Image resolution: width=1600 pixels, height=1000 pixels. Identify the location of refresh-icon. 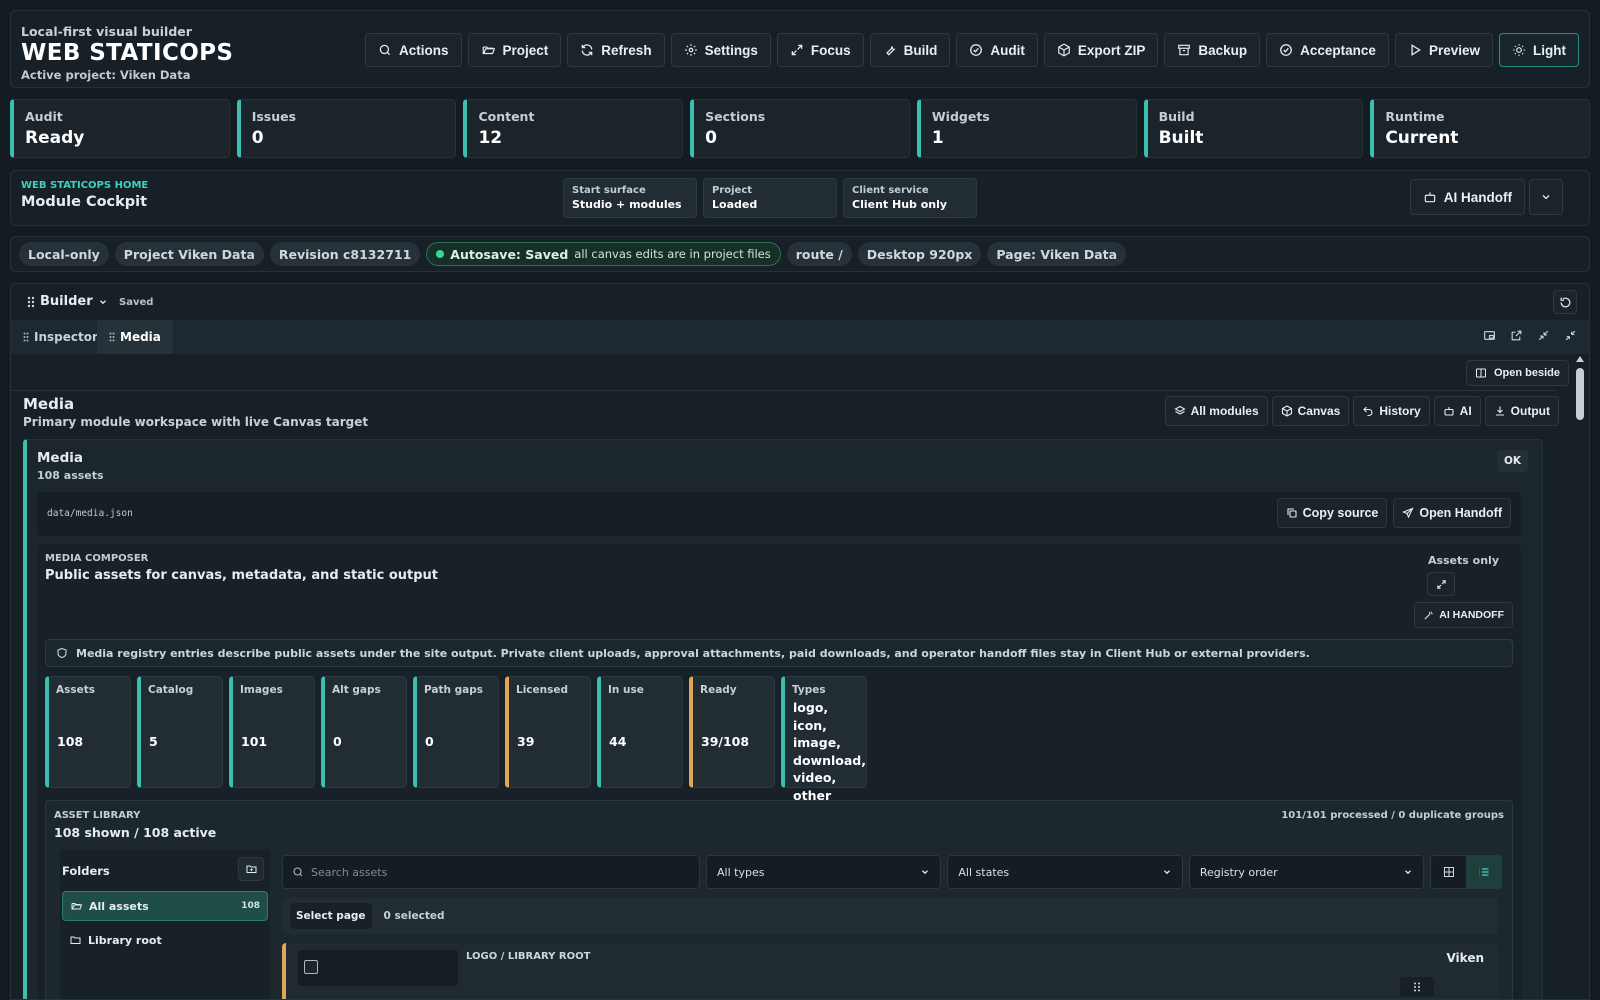
(587, 50).